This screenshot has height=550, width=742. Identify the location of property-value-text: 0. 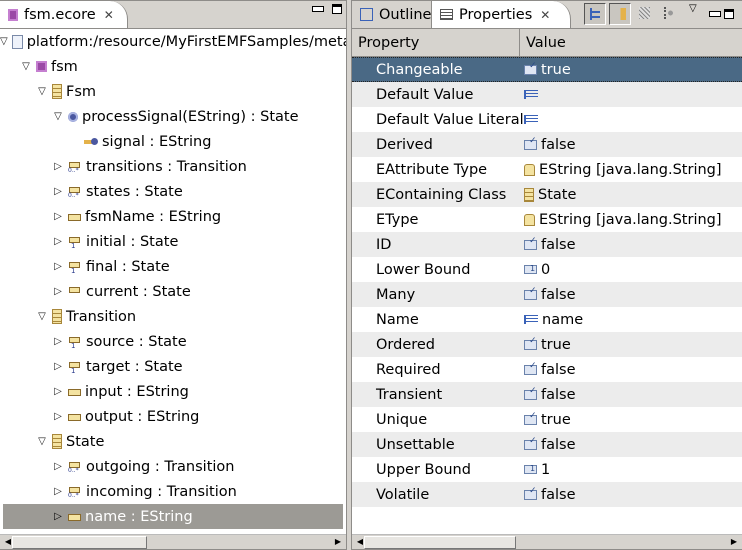
(546, 269).